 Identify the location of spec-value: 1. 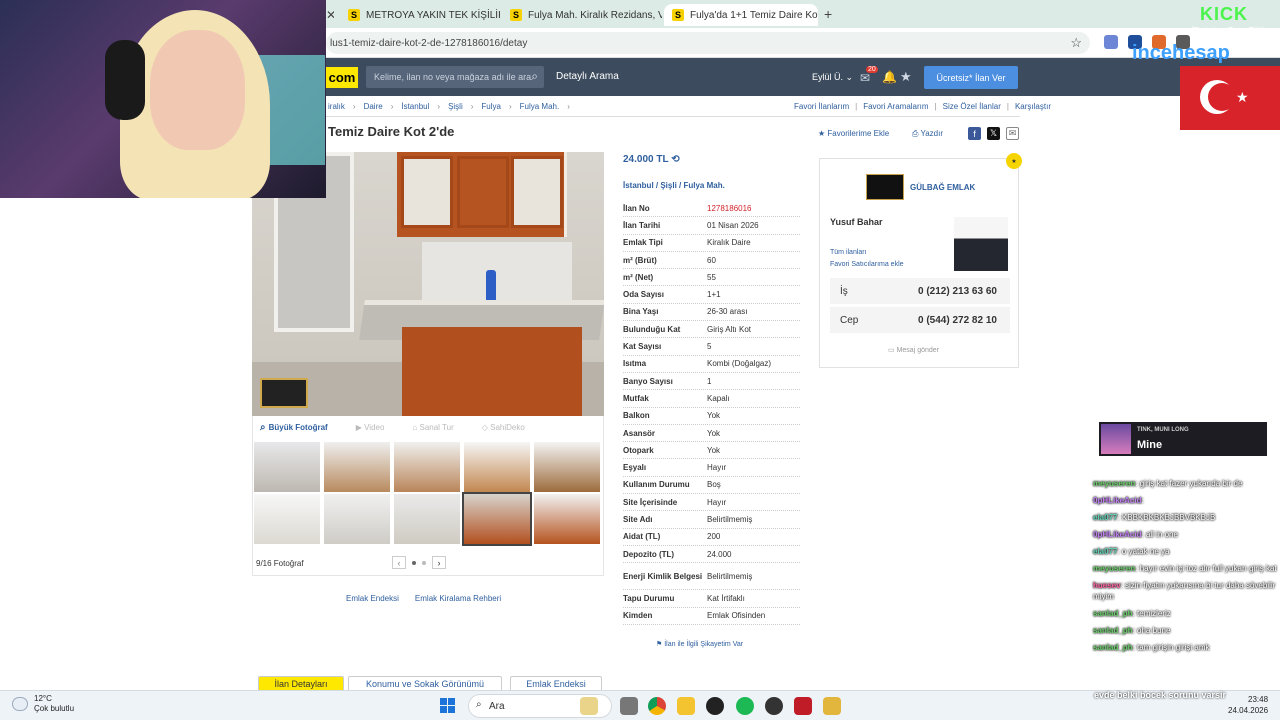
(709, 381).